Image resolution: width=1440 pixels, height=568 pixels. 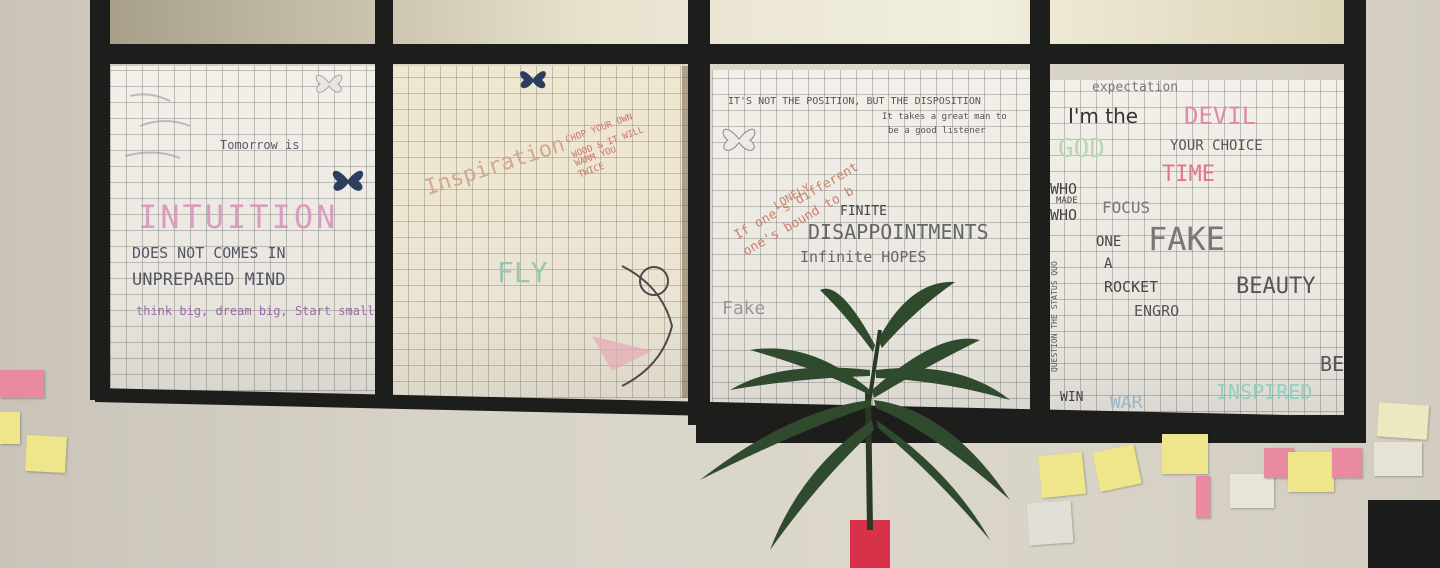 What do you see at coordinates (1054, 316) in the screenshot?
I see `pane-4-text-21: QUESTION THE STATUS QUO` at bounding box center [1054, 316].